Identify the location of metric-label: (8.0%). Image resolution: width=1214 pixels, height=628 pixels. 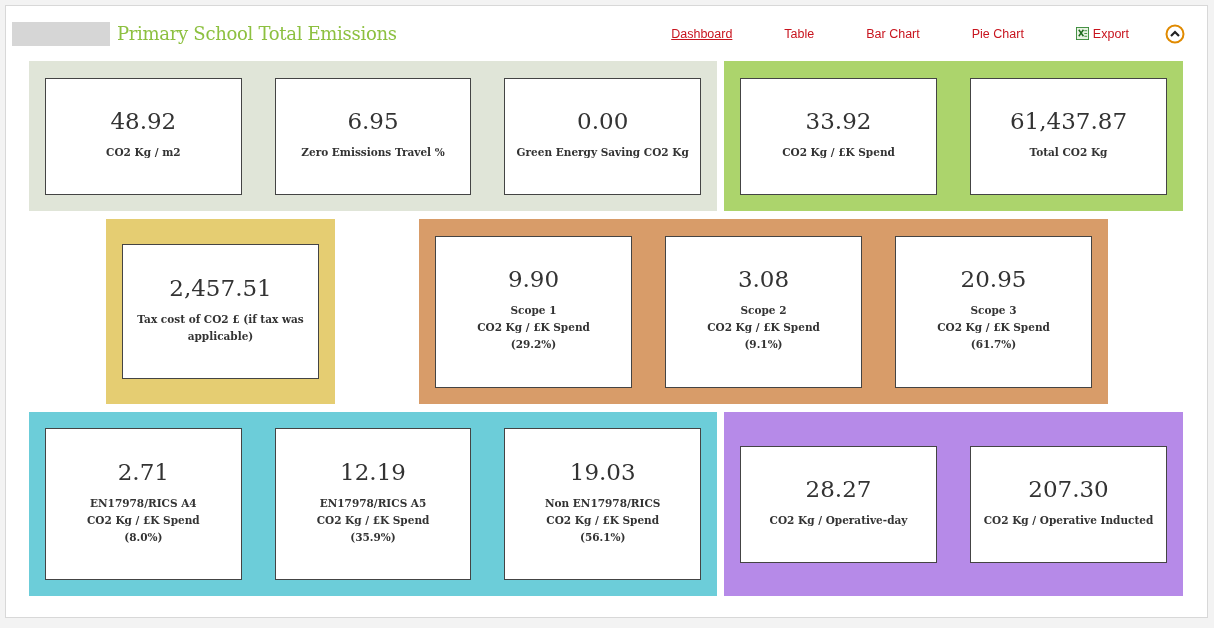
(143, 537).